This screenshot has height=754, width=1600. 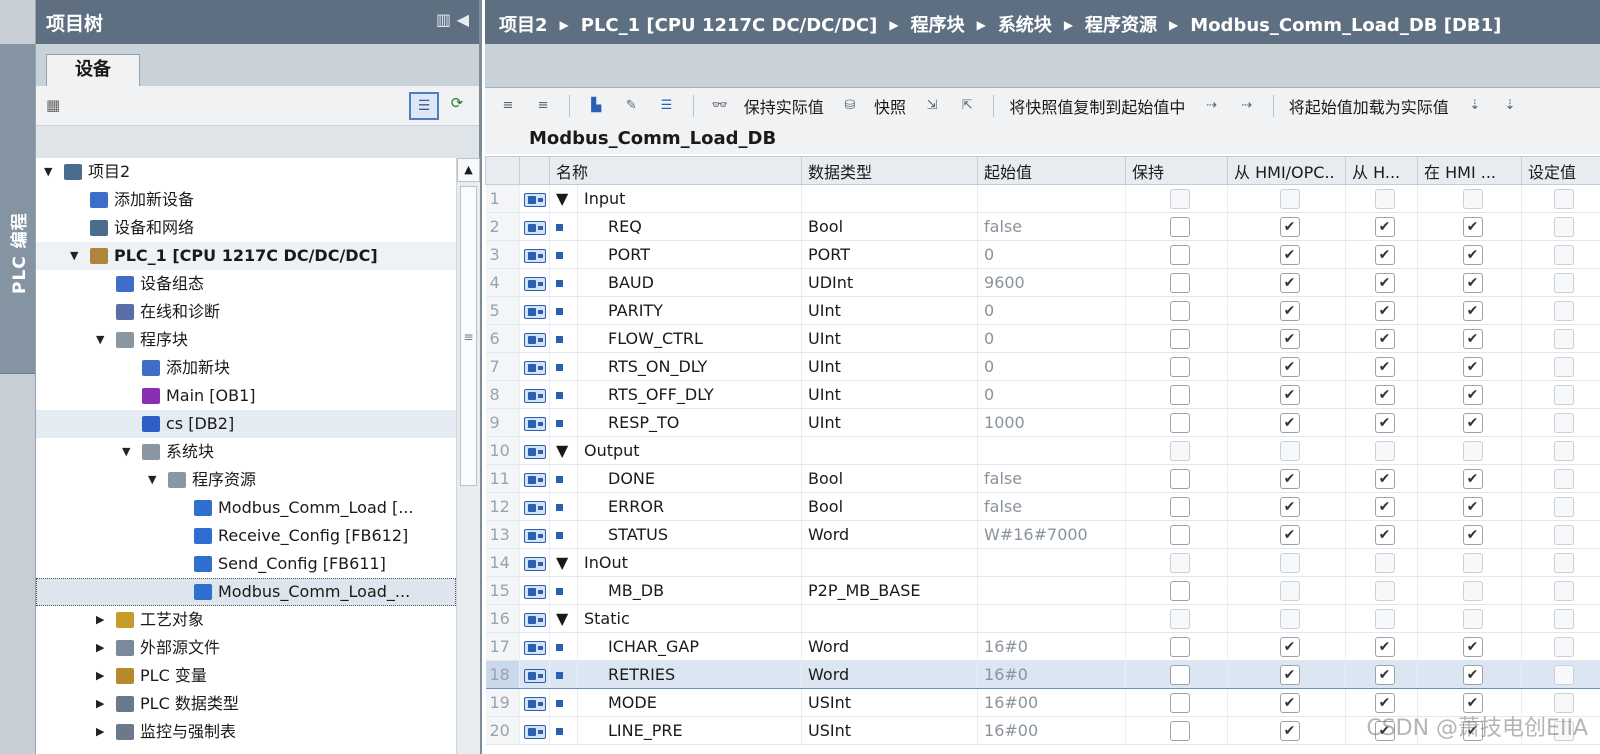 I want to click on table-row: 11 DONE Bool false ✔ ✔ ✔, so click(x=1042, y=478).